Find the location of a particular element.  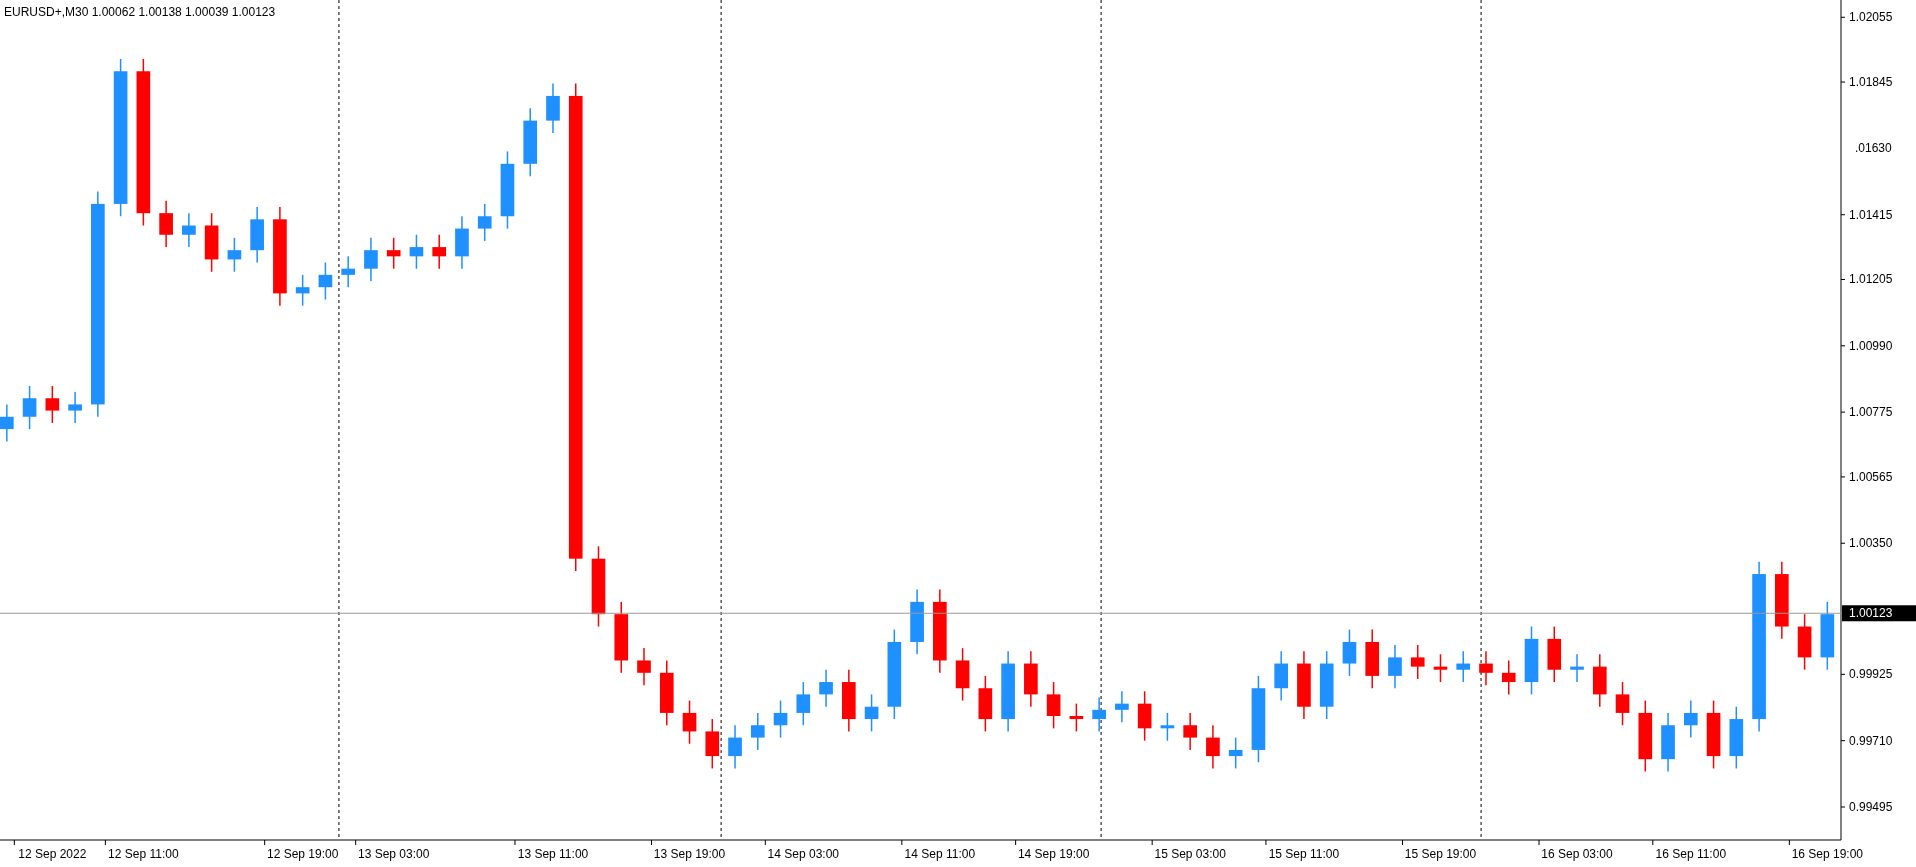

time-label: 14 Sep 19:00 is located at coordinates (1053, 854).